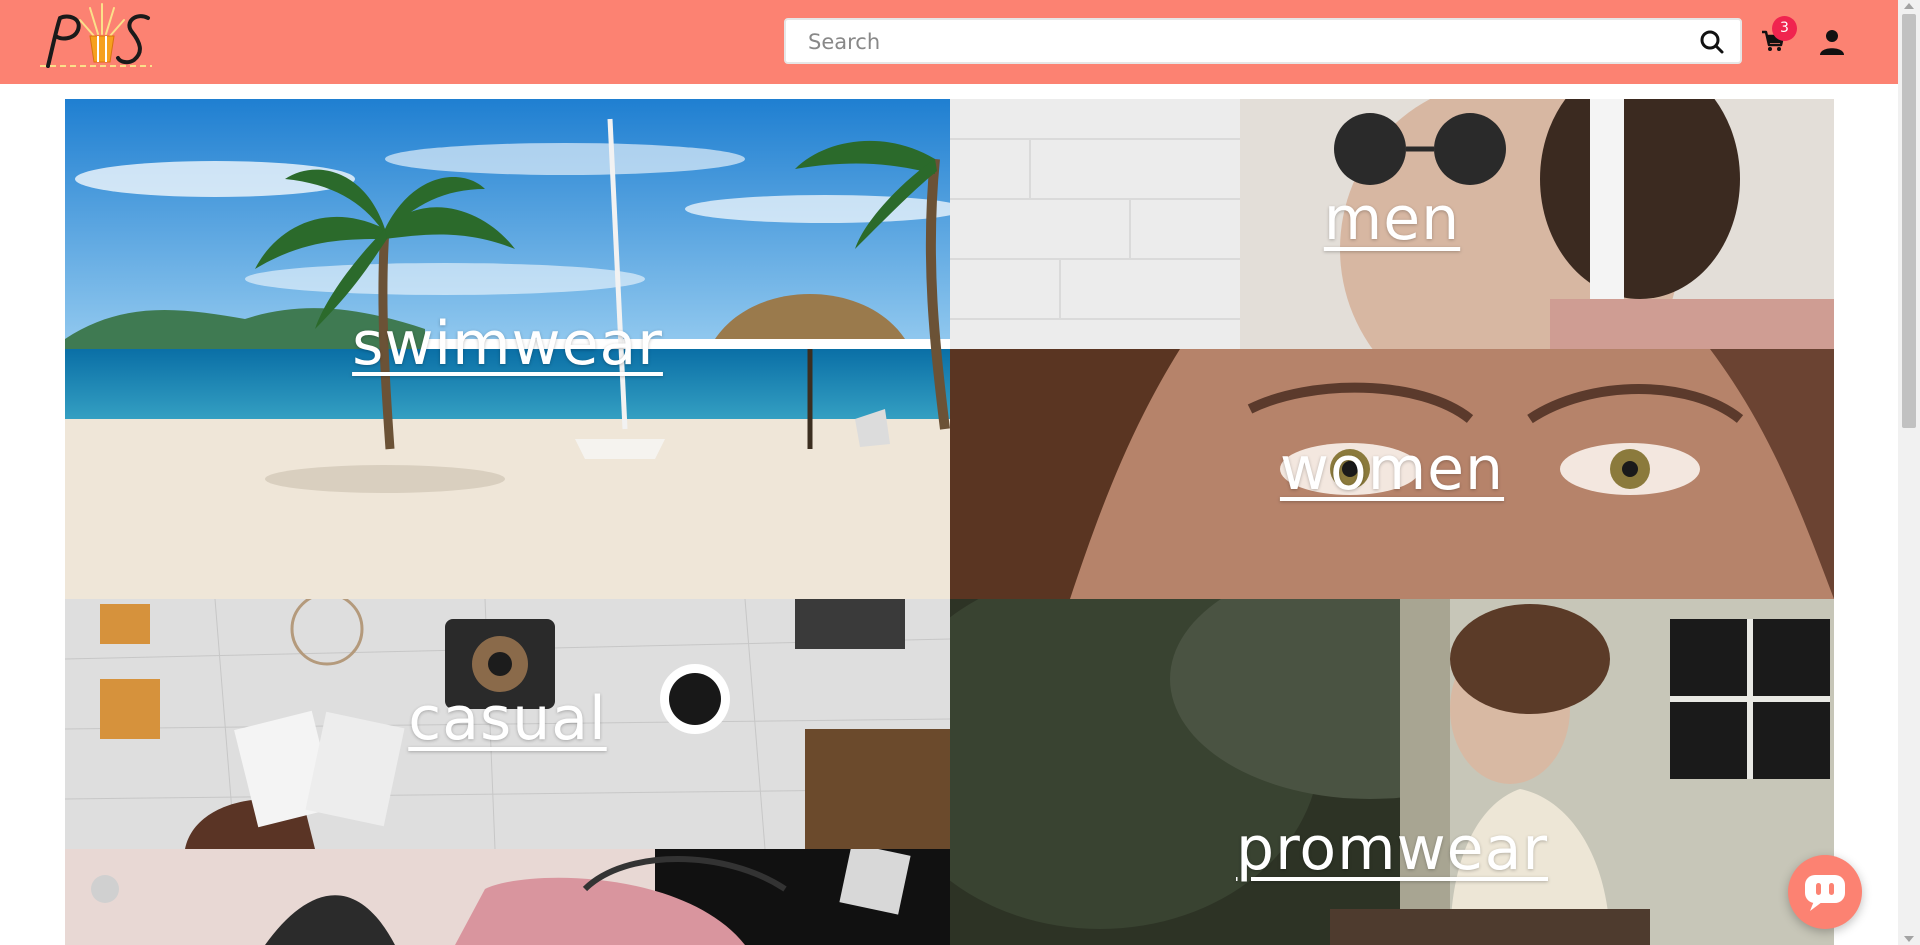 This screenshot has height=945, width=1920. I want to click on site-header: 3, so click(949, 42).